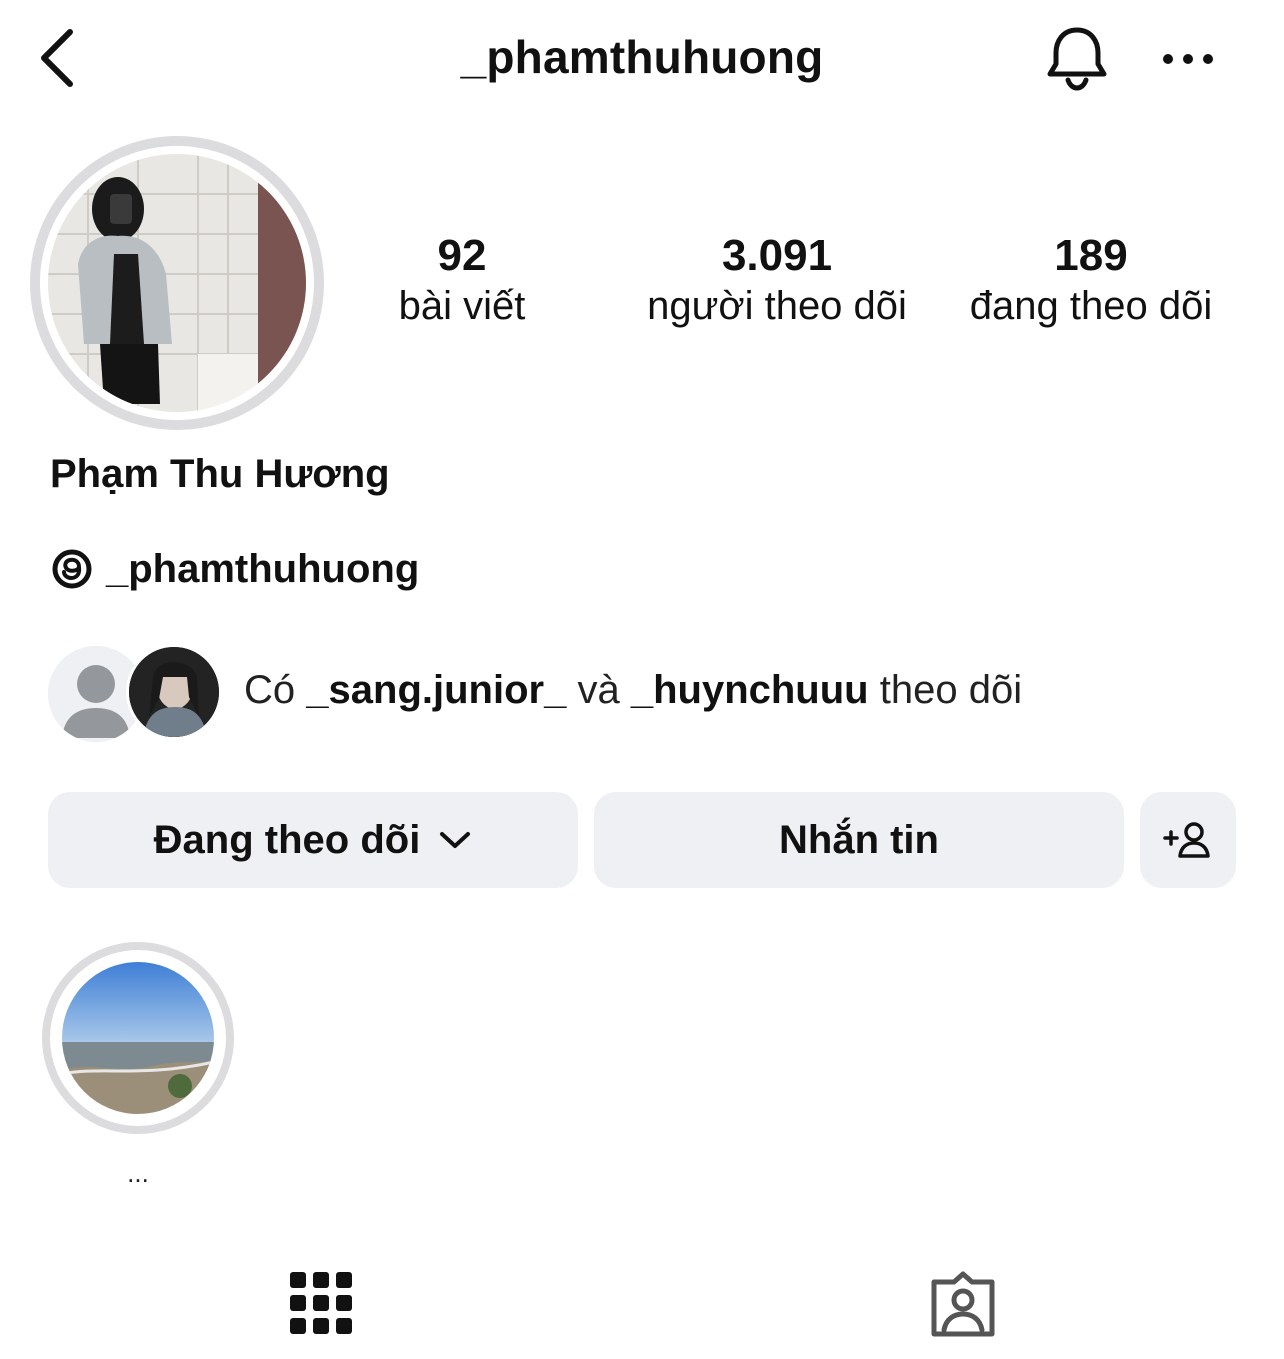  I want to click on followers-count: 3.091, so click(777, 255).